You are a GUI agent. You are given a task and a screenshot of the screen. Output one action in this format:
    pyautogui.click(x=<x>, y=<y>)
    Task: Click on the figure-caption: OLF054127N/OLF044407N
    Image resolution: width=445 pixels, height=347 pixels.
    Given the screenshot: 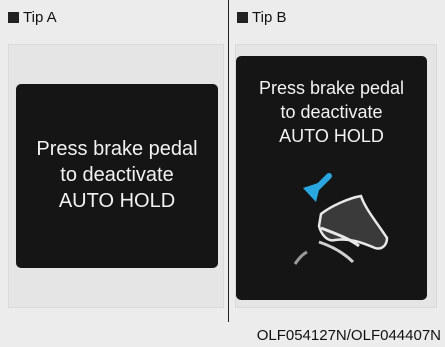 What is the action you would take?
    pyautogui.click(x=348, y=335)
    